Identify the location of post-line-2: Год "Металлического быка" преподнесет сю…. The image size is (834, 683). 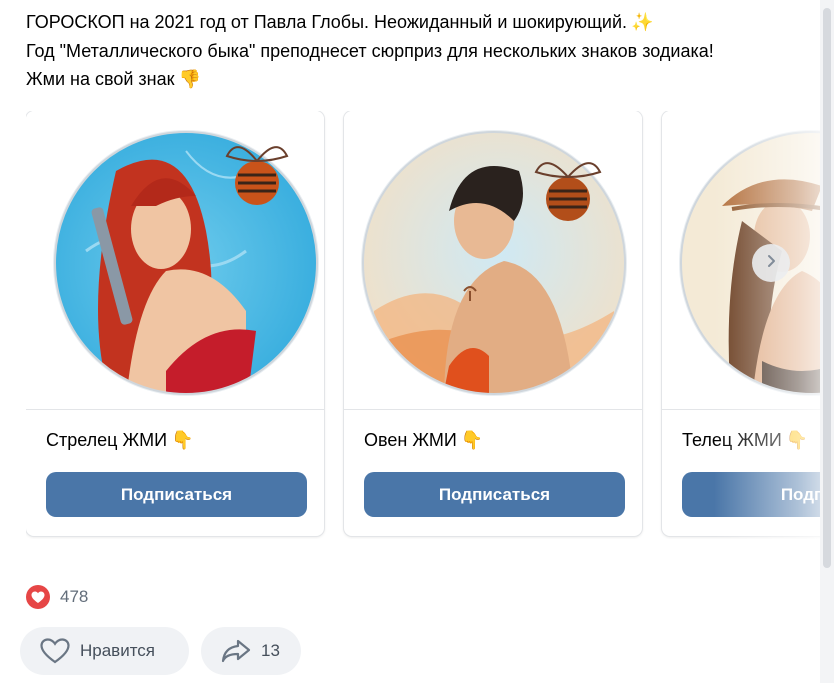
(370, 51).